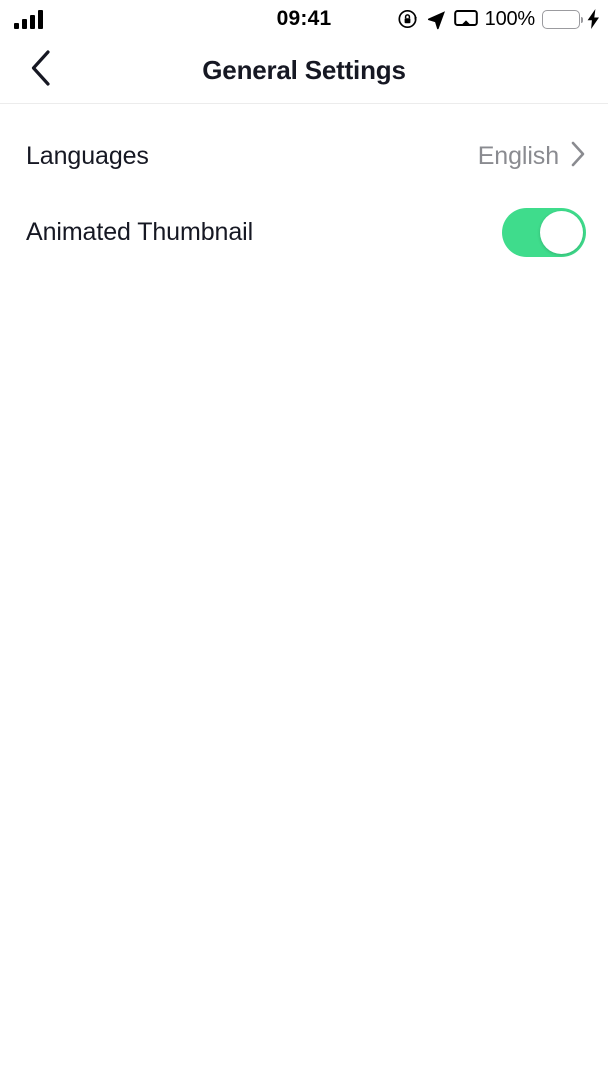 The image size is (608, 1080). I want to click on toggle-knob, so click(561, 232).